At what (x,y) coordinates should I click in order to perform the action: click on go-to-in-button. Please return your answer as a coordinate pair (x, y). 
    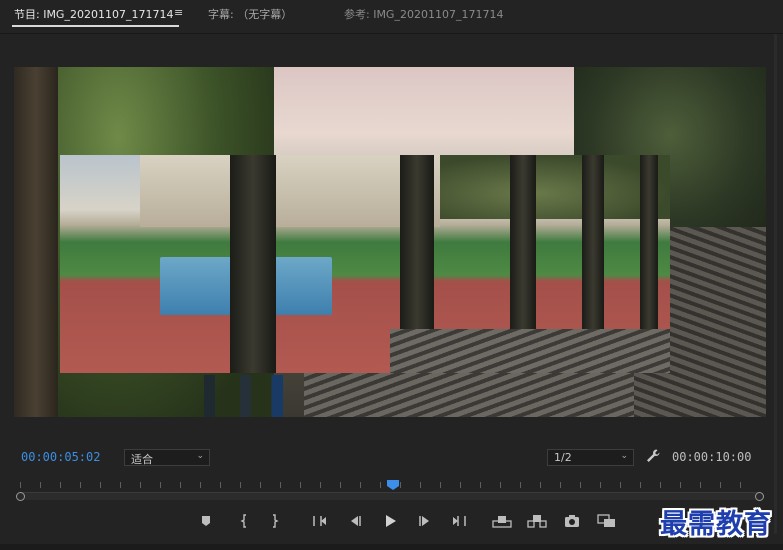
    Looking at the image, I should click on (320, 521).